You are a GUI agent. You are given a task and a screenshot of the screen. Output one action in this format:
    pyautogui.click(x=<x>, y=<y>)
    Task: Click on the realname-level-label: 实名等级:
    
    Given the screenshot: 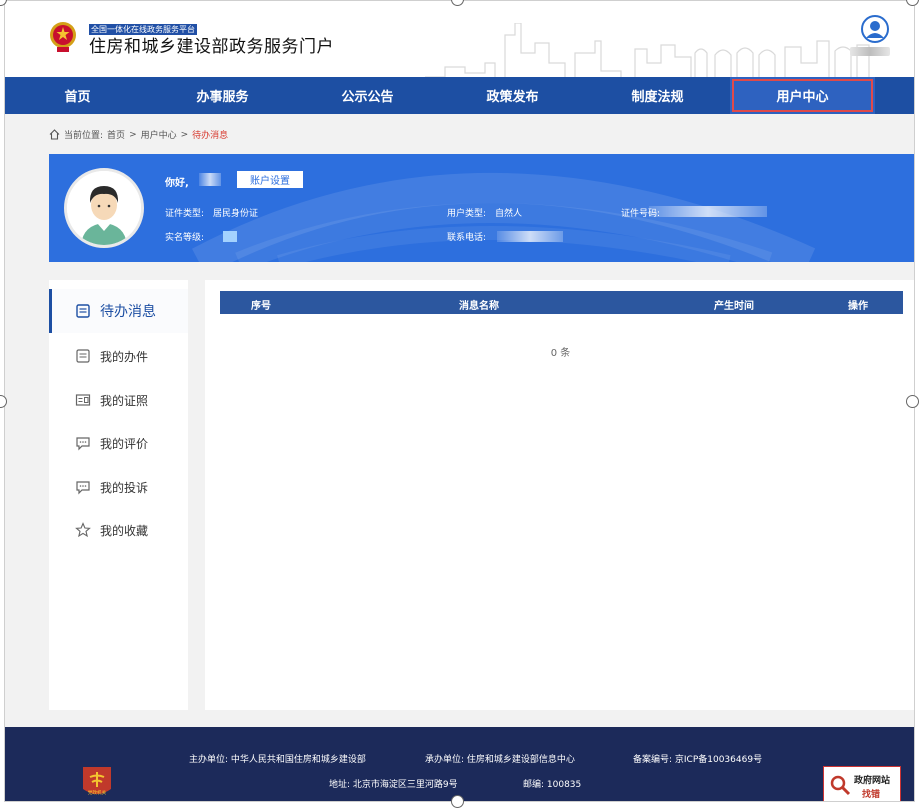 What is the action you would take?
    pyautogui.click(x=185, y=238)
    